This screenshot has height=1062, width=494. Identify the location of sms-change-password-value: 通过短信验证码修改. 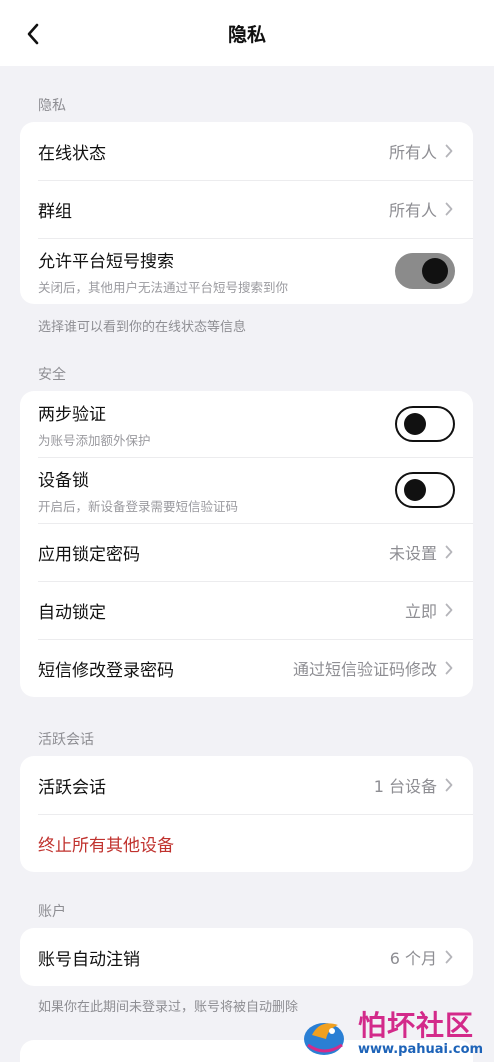
(364, 669).